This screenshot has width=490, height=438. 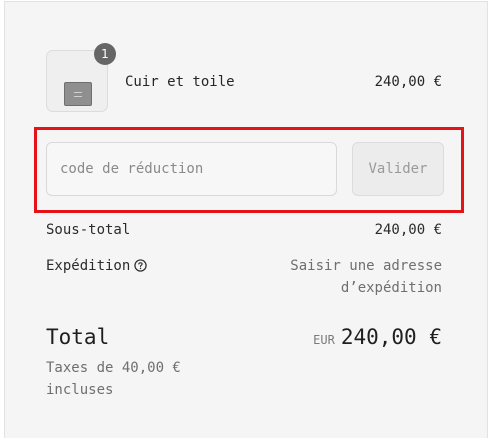 What do you see at coordinates (408, 82) in the screenshot?
I see `product-price: 240,00 €` at bounding box center [408, 82].